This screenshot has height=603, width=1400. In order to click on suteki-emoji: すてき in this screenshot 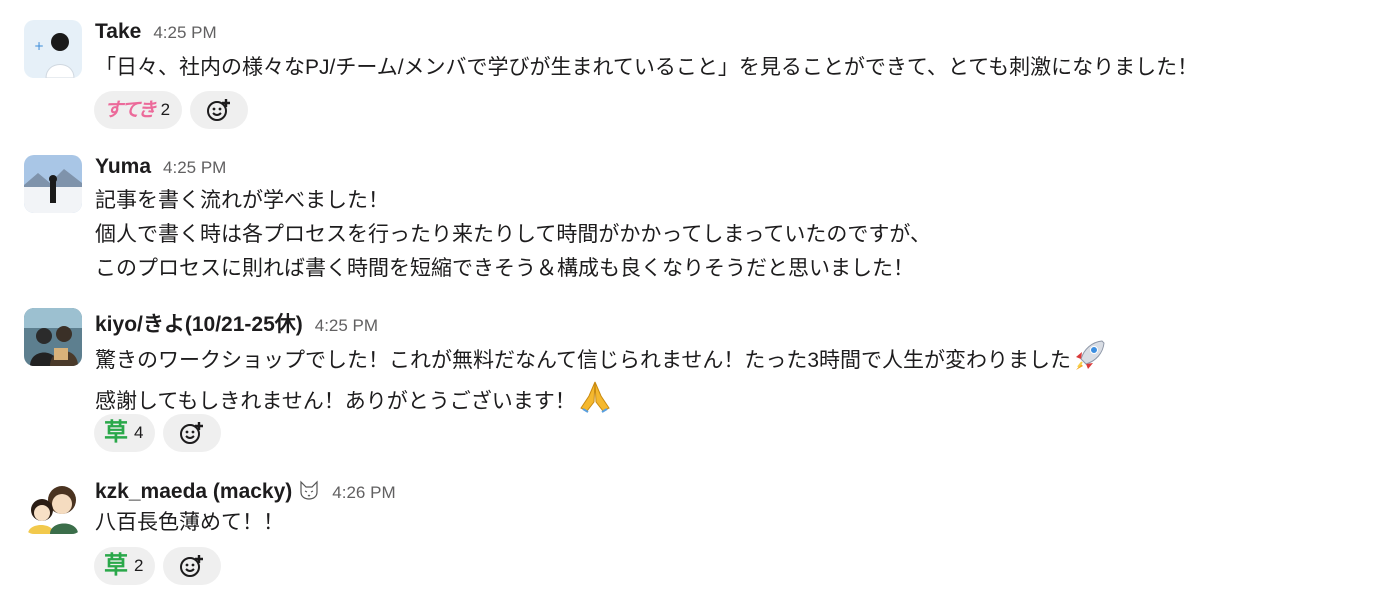, I will do `click(130, 110)`.